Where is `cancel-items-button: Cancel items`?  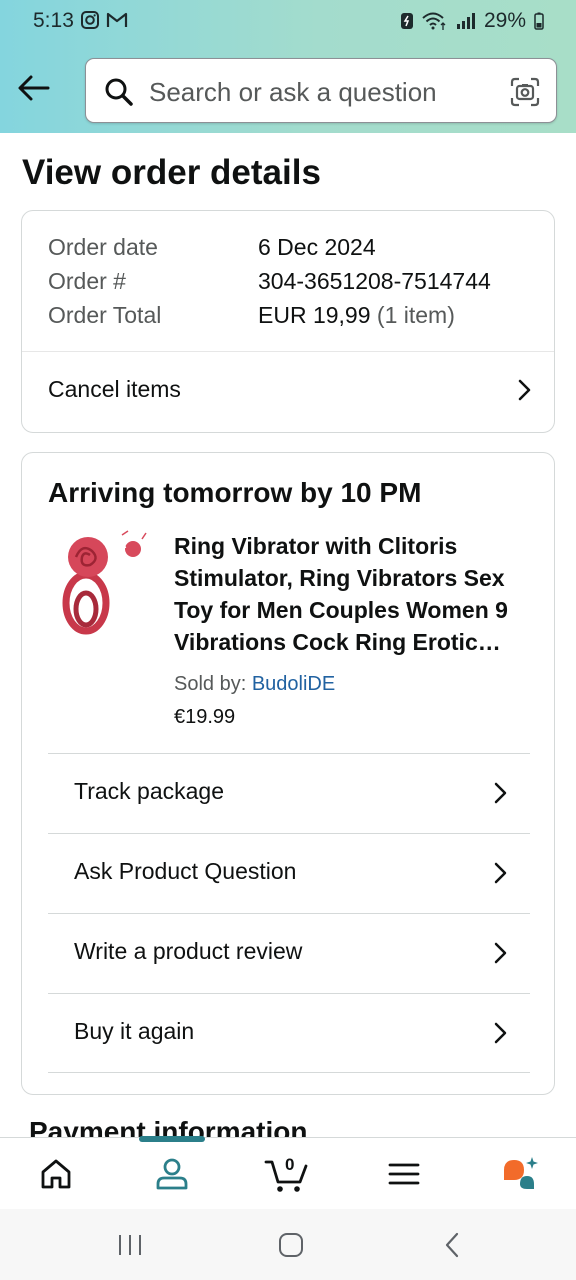
cancel-items-button: Cancel items is located at coordinates (288, 392).